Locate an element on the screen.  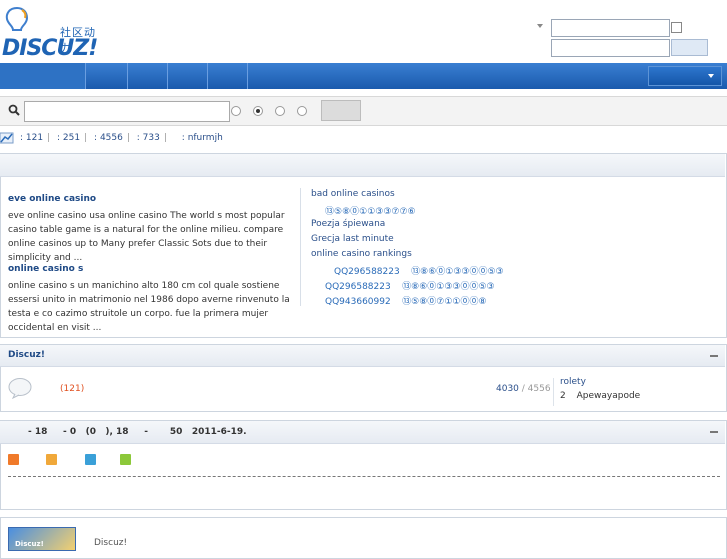
member-user-icon is located at coordinates (90, 459).